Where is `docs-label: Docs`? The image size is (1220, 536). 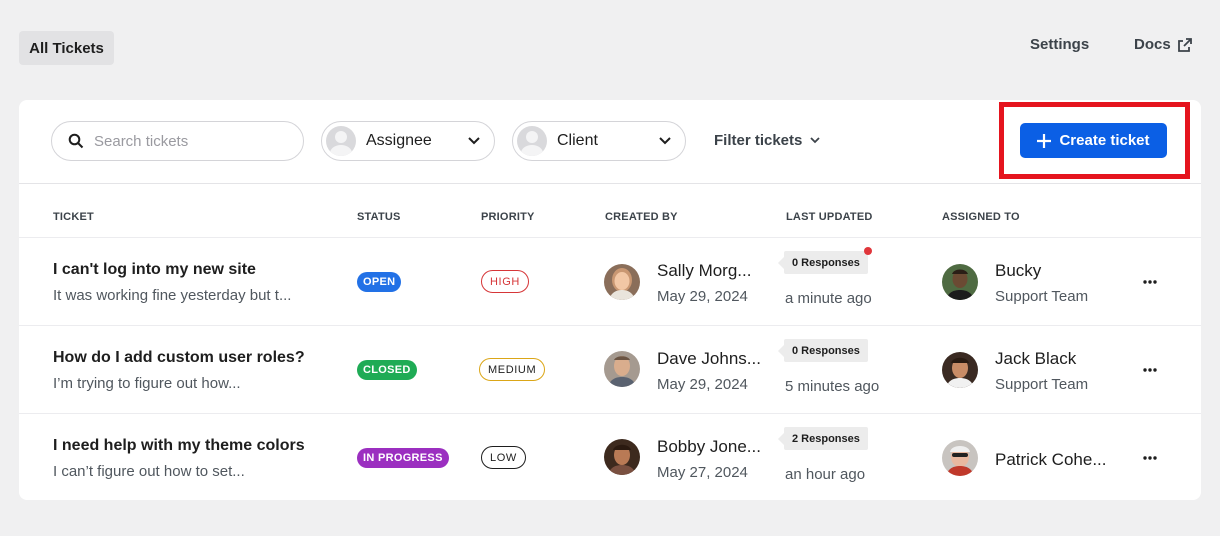
docs-label: Docs is located at coordinates (1152, 44).